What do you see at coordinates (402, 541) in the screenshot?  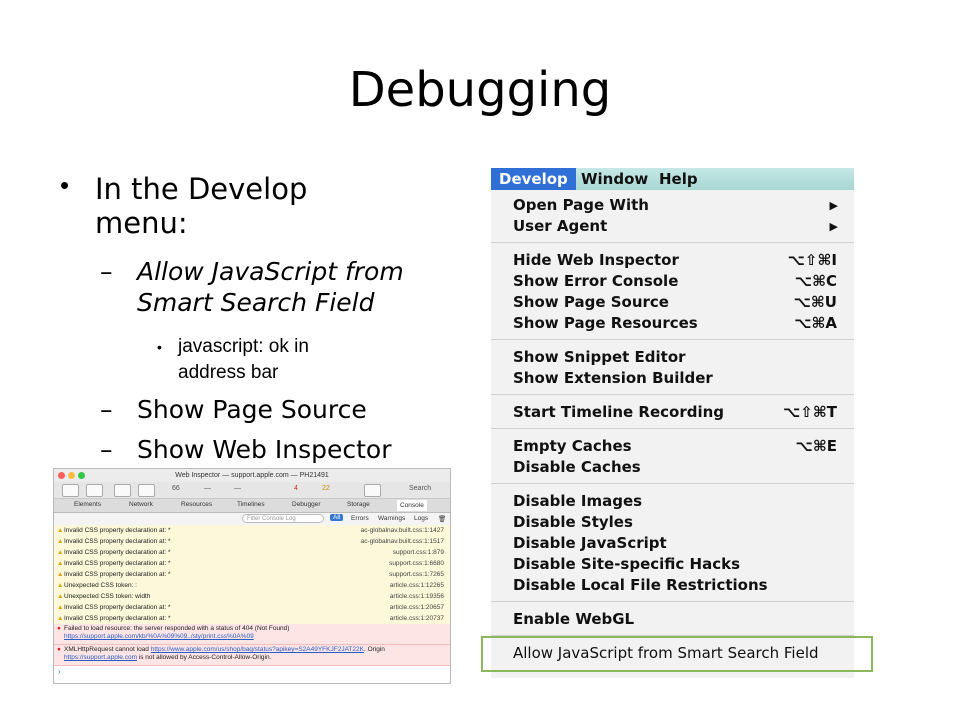 I see `source-link: ac-globalnav.built.css:1:1517` at bounding box center [402, 541].